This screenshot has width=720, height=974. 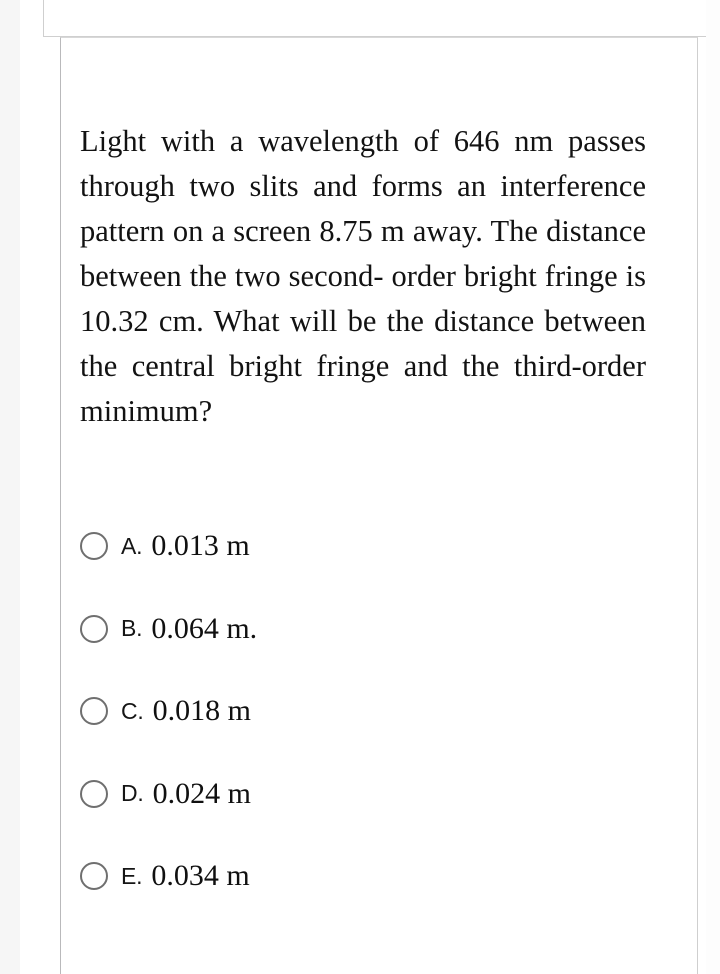 What do you see at coordinates (363, 876) in the screenshot?
I see `answer-option-e: E. 0.034 m` at bounding box center [363, 876].